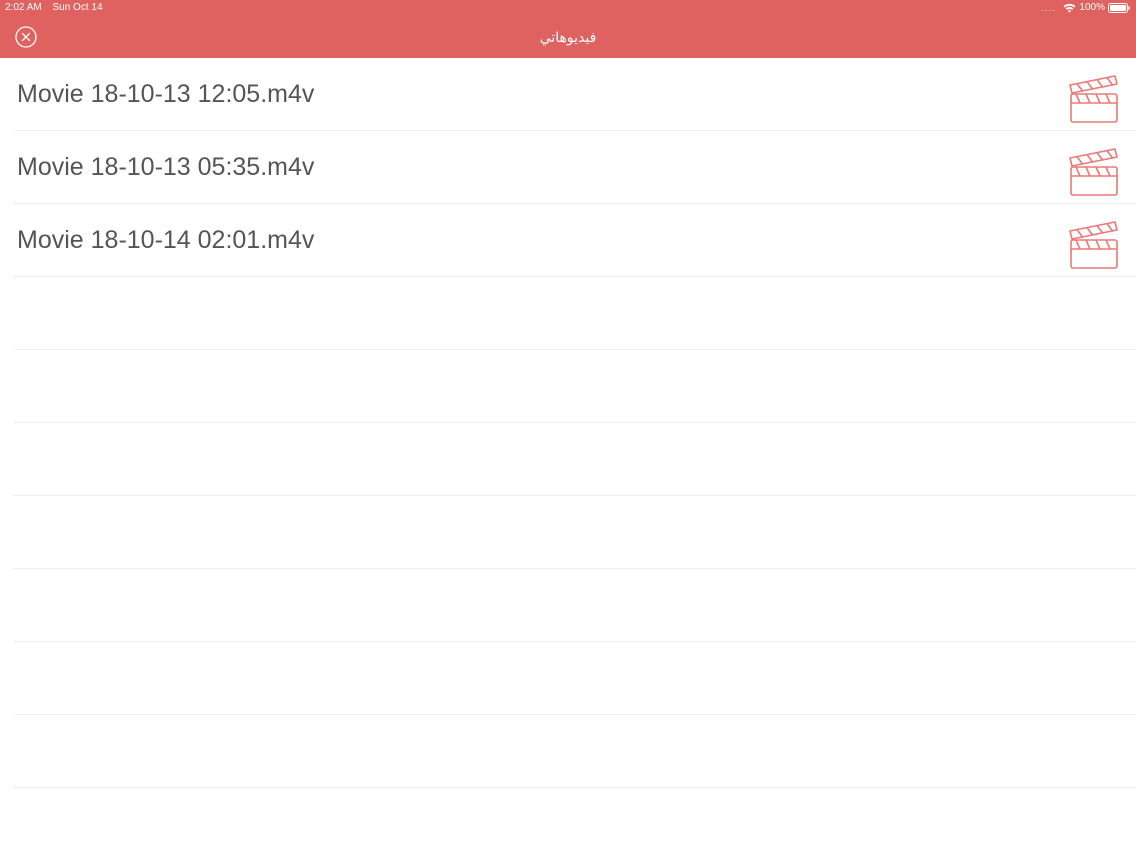 Image resolution: width=1136 pixels, height=852 pixels. Describe the element at coordinates (574, 94) in the screenshot. I see `file-row: Movie 18-10-13 12:05.m4v` at that location.